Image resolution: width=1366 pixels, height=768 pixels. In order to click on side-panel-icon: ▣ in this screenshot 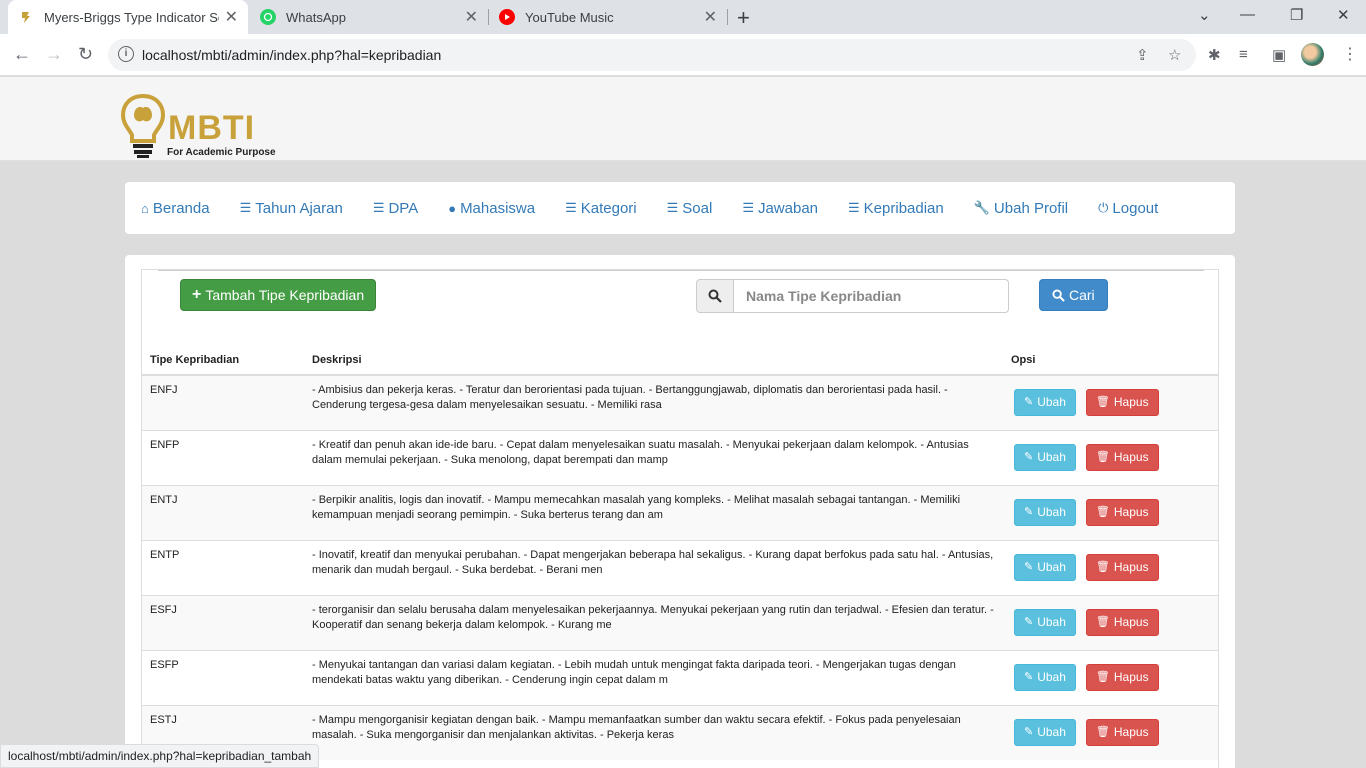, I will do `click(1279, 55)`.